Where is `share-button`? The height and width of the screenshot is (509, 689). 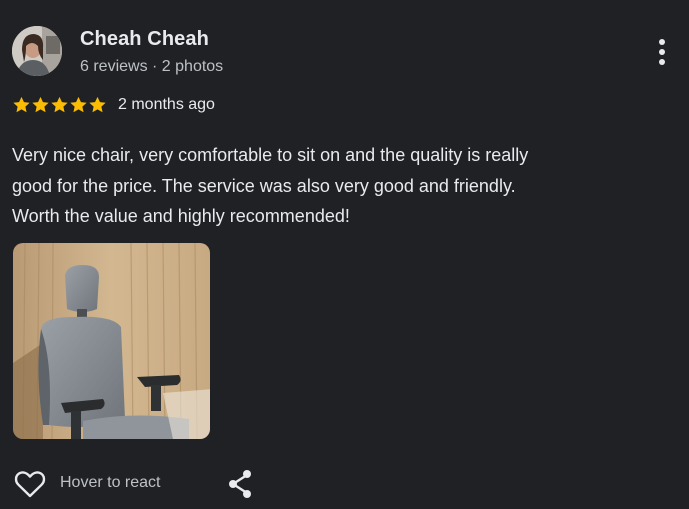 share-button is located at coordinates (240, 484).